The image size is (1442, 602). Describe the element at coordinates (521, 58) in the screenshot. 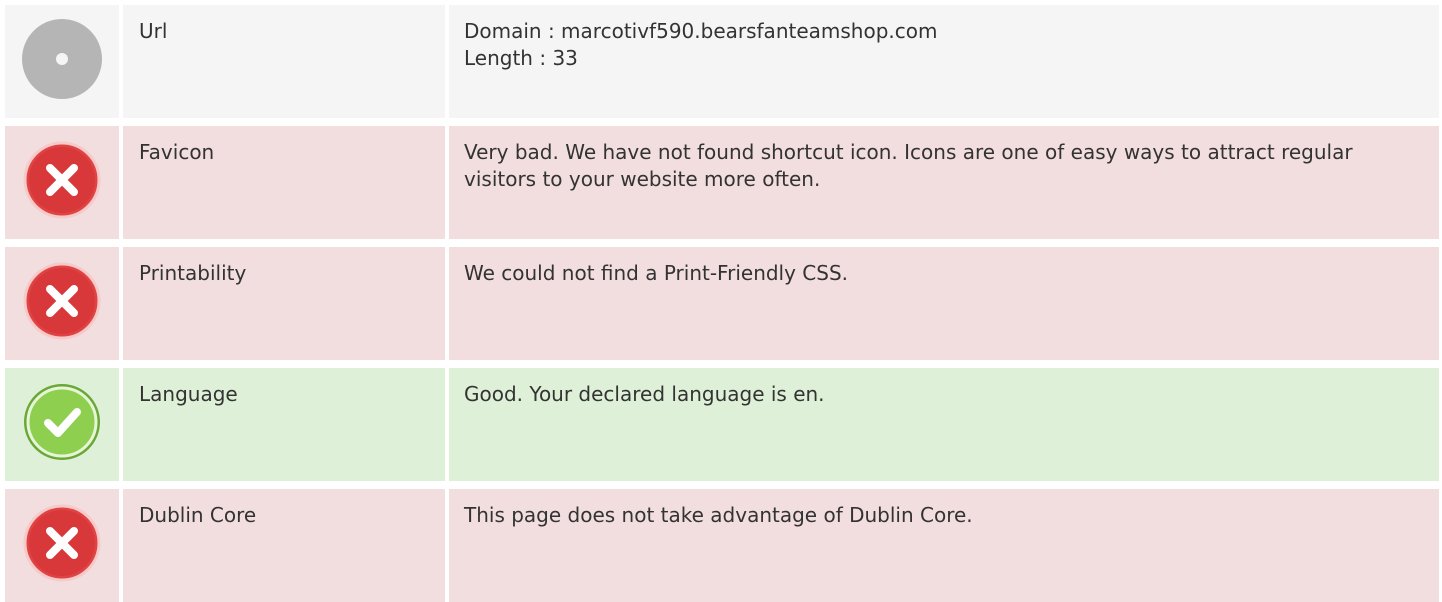

I see `length-text: Length : 33` at that location.